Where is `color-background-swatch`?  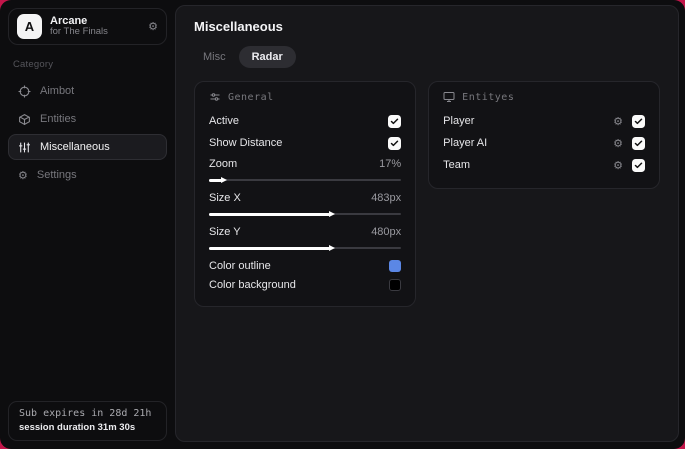
color-background-swatch is located at coordinates (395, 284).